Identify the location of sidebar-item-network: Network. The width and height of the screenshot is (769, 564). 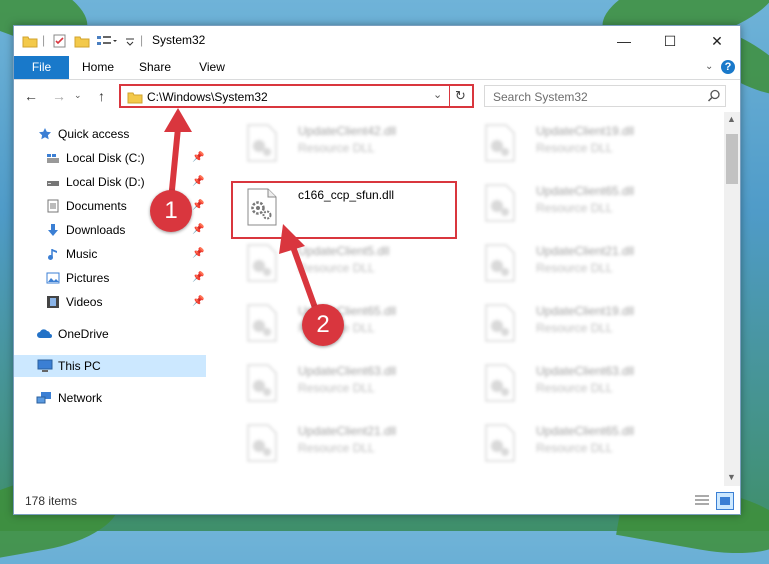
(110, 398).